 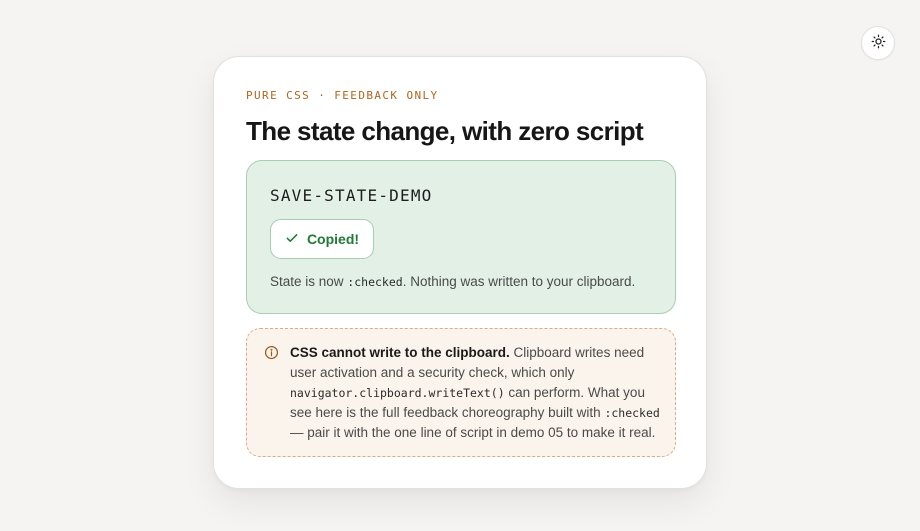 I want to click on eyebrow-label: PURE CSS · FEEDBACK ONLY, so click(x=342, y=95).